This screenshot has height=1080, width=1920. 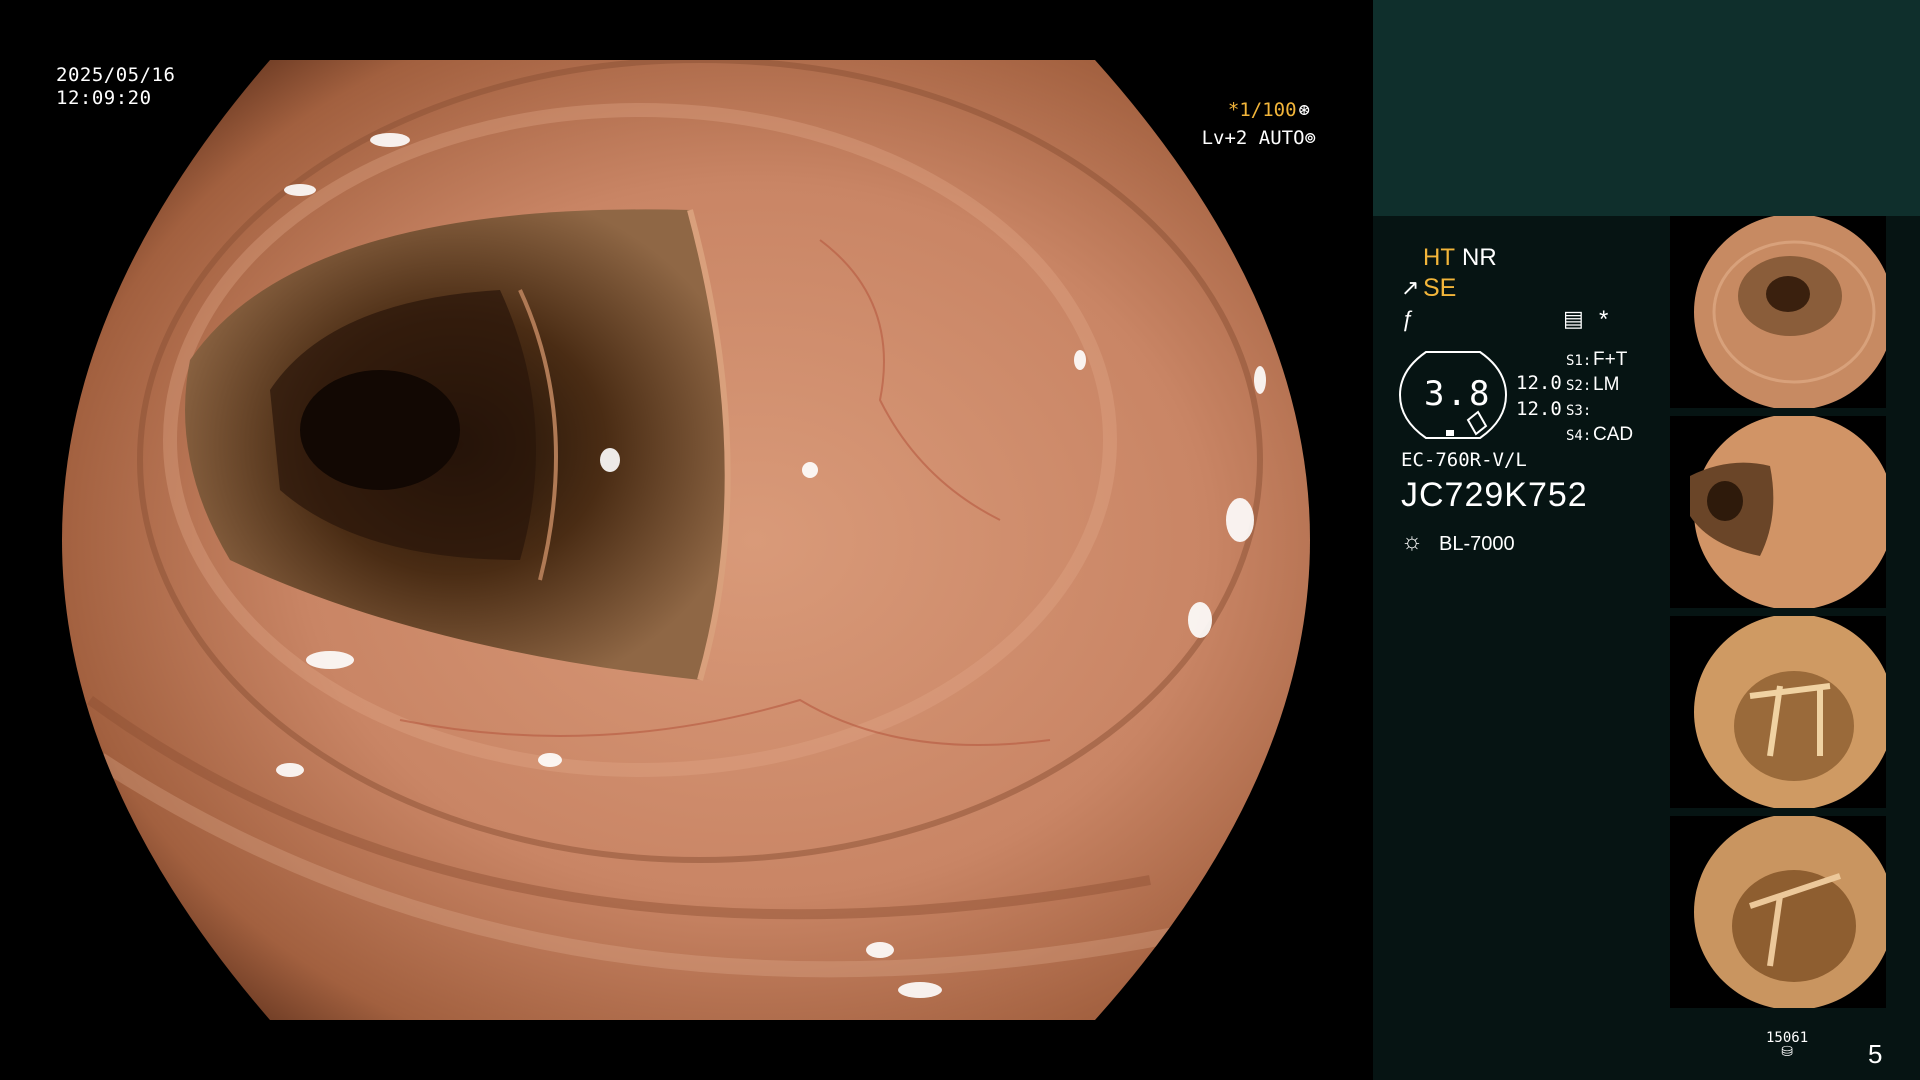 I want to click on time-text: 12:09:20, so click(x=104, y=98).